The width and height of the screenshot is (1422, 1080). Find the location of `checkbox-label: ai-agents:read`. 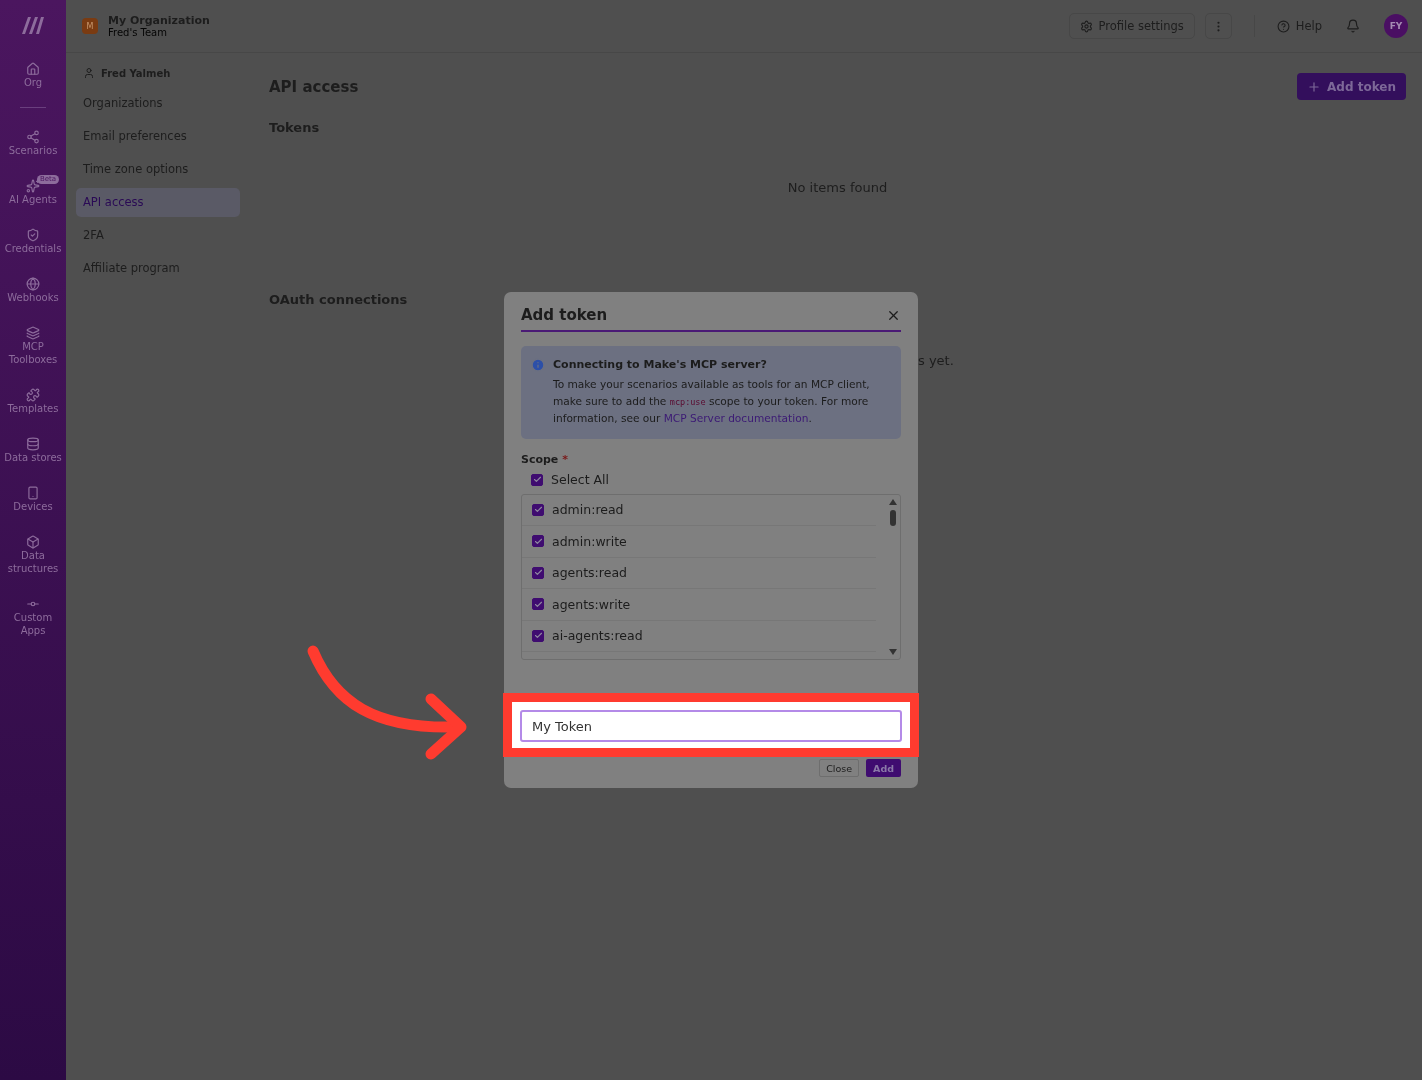

checkbox-label: ai-agents:read is located at coordinates (597, 636).